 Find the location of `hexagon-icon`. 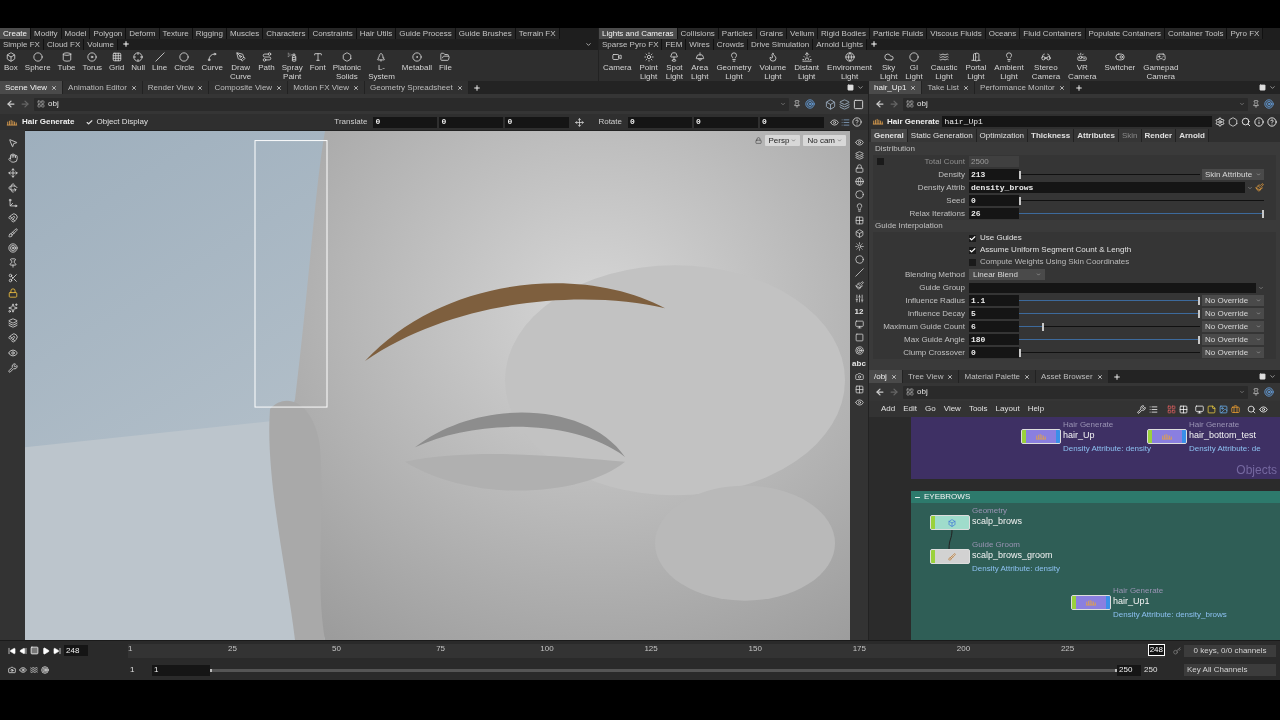

hexagon-icon is located at coordinates (1233, 121).